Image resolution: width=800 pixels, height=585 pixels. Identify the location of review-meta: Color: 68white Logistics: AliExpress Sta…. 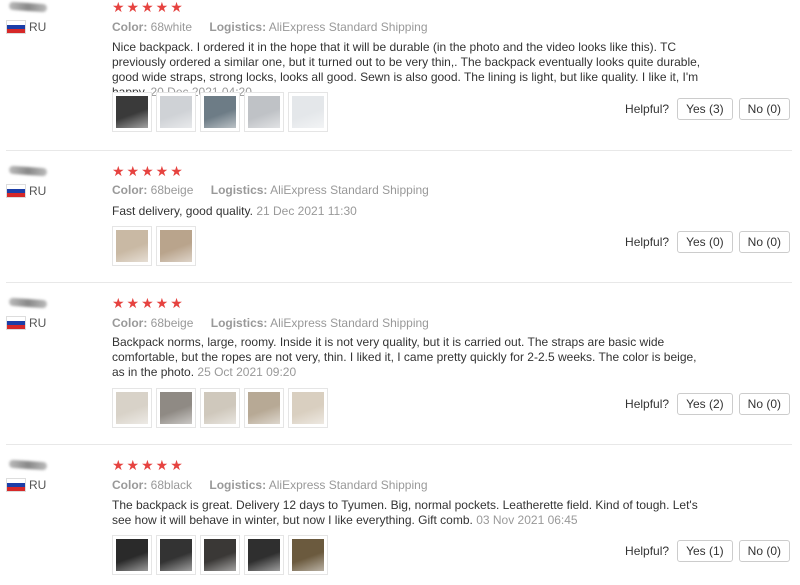
(270, 27).